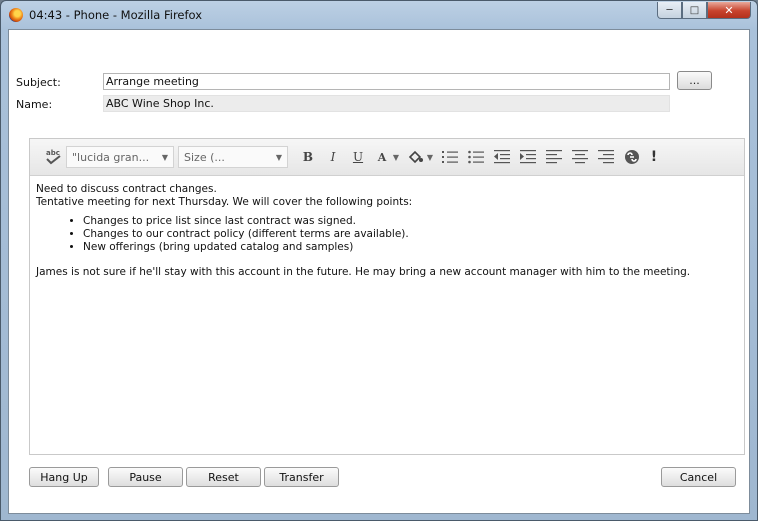  Describe the element at coordinates (34, 104) in the screenshot. I see `name-label: Name:` at that location.